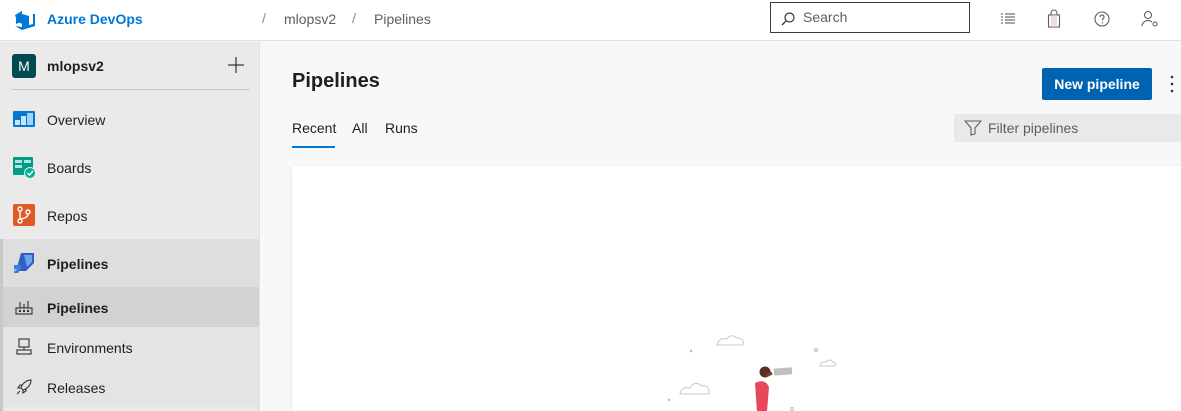  What do you see at coordinates (883, 17) in the screenshot?
I see `search-input` at bounding box center [883, 17].